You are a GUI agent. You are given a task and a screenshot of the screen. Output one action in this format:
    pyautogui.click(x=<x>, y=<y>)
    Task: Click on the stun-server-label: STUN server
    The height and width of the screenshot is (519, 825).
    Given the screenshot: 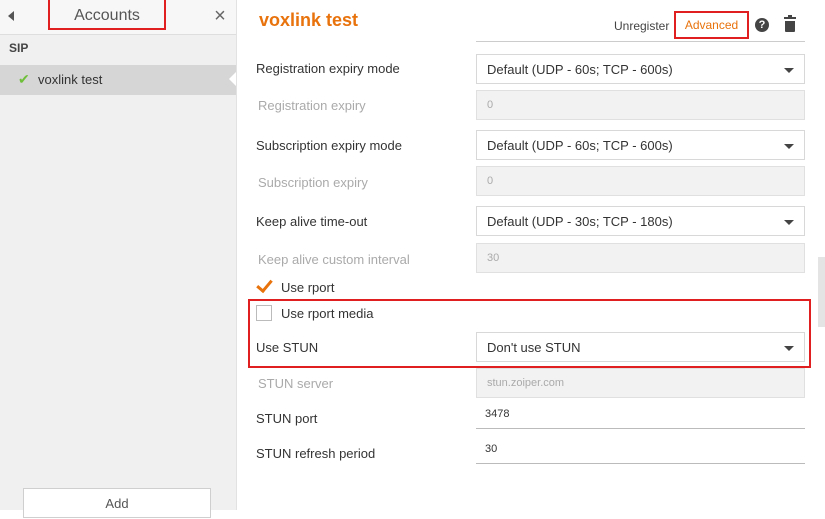 What is the action you would take?
    pyautogui.click(x=296, y=383)
    